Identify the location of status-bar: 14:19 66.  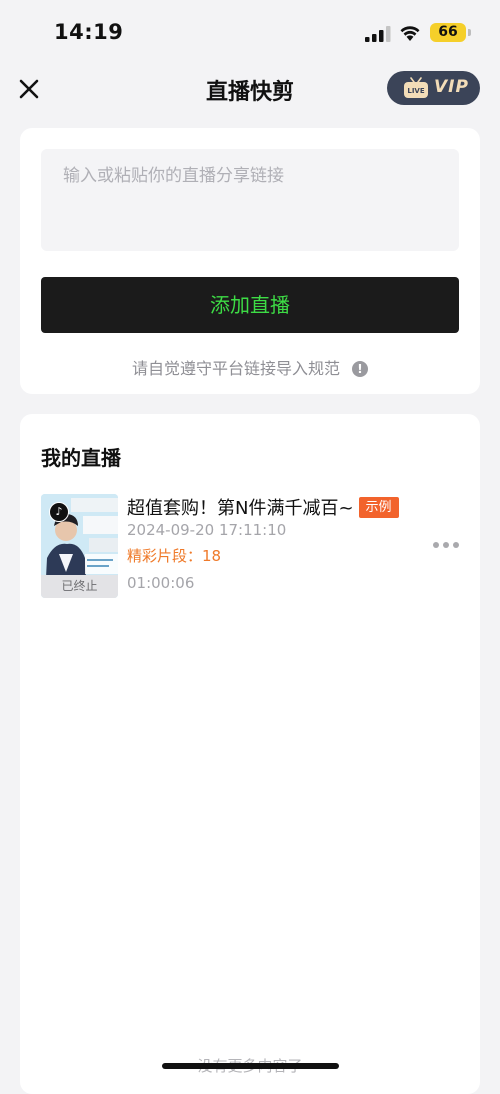
(250, 30).